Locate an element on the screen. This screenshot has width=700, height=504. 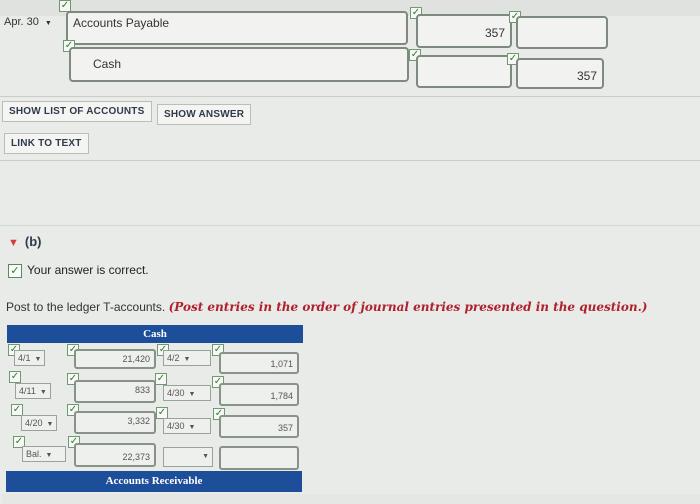
cash-row1-credit-date-value: 4/2 is located at coordinates (173, 358).